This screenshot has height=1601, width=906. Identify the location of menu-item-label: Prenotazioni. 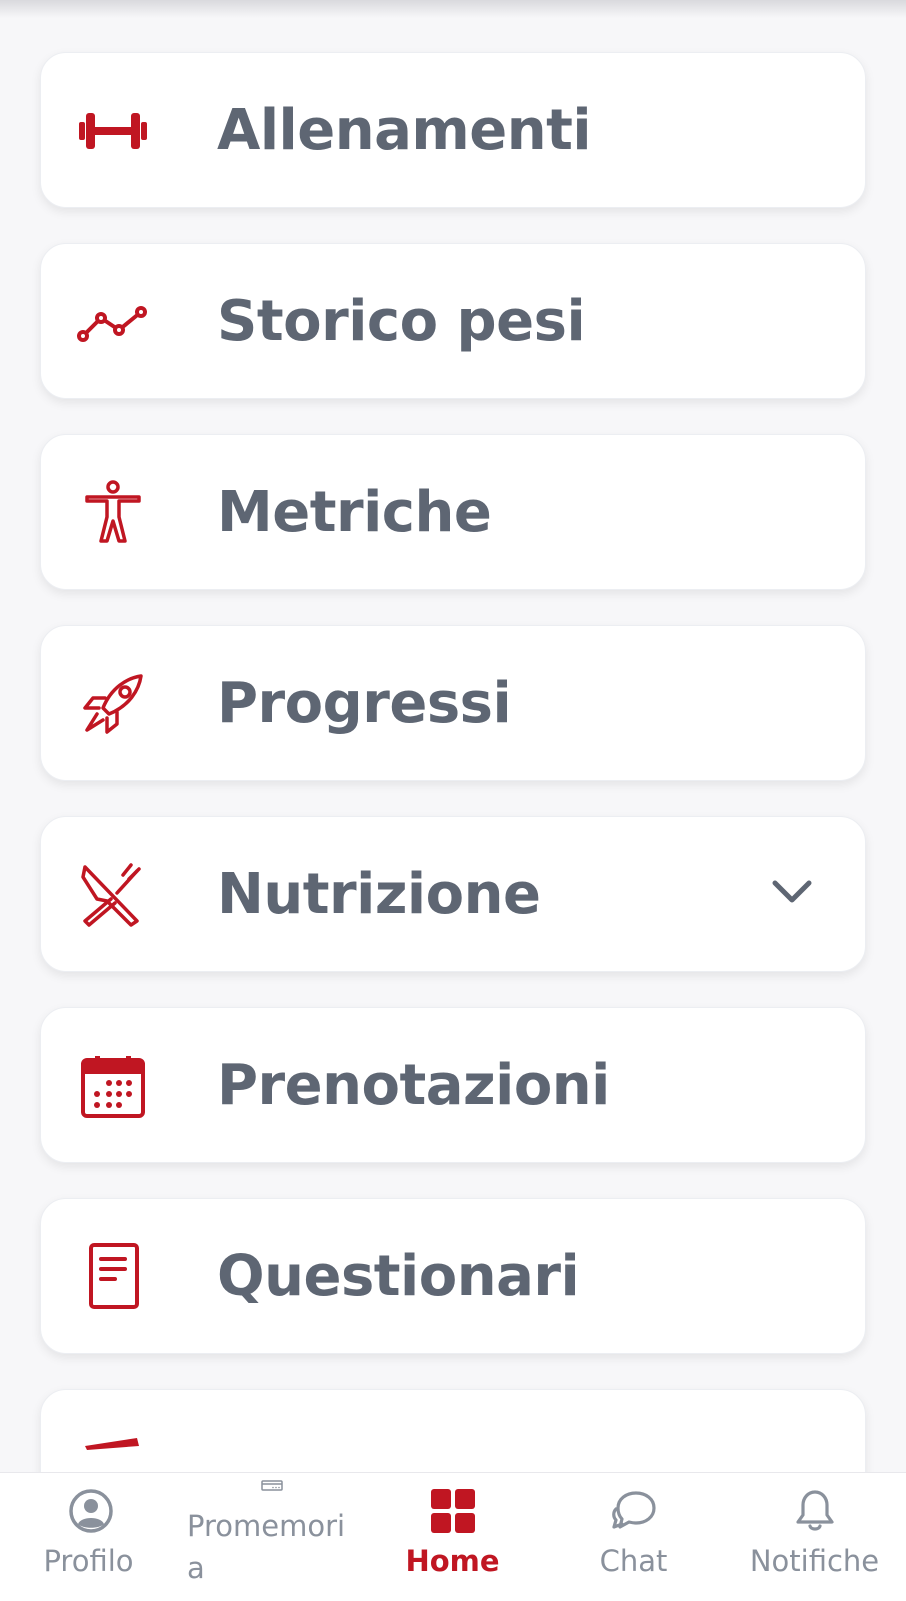
(413, 1085).